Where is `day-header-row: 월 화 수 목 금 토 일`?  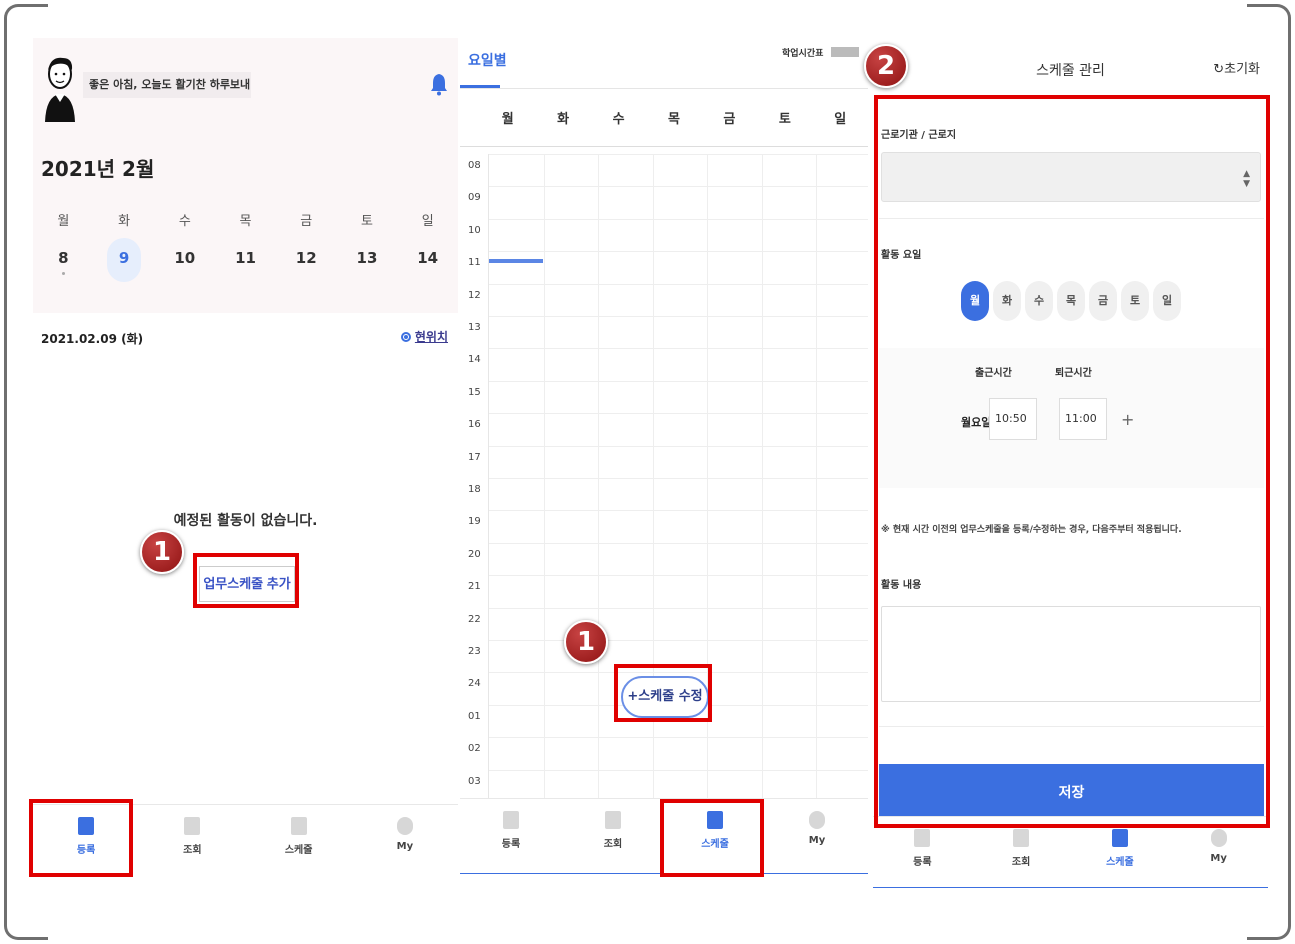 day-header-row: 월 화 수 목 금 토 일 is located at coordinates (674, 117).